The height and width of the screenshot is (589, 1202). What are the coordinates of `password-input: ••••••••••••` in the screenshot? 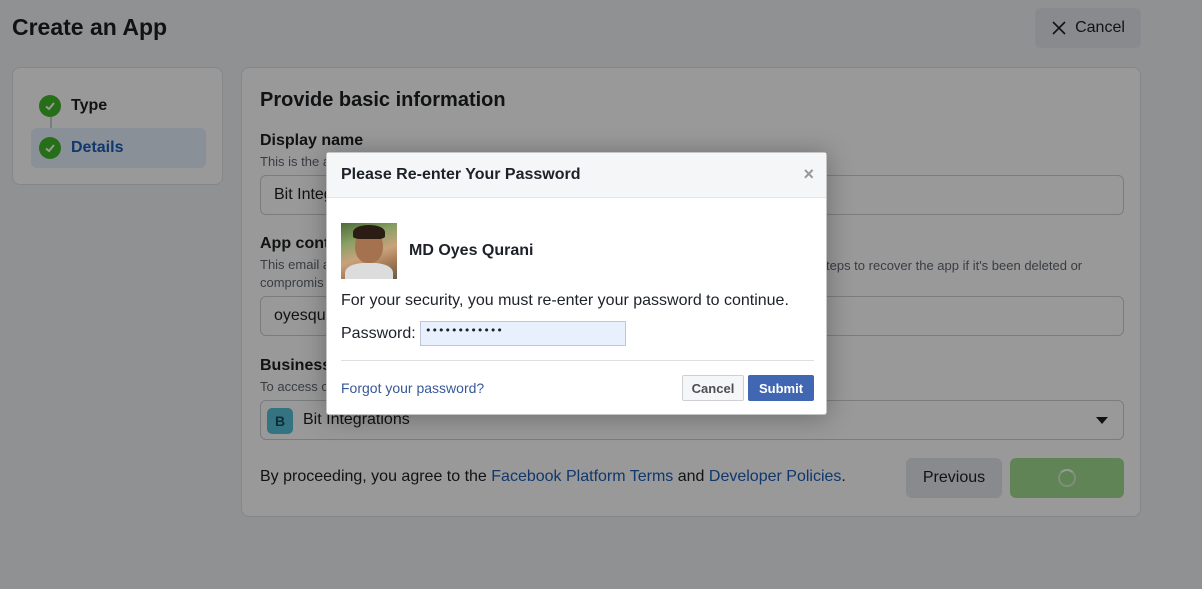 It's located at (523, 333).